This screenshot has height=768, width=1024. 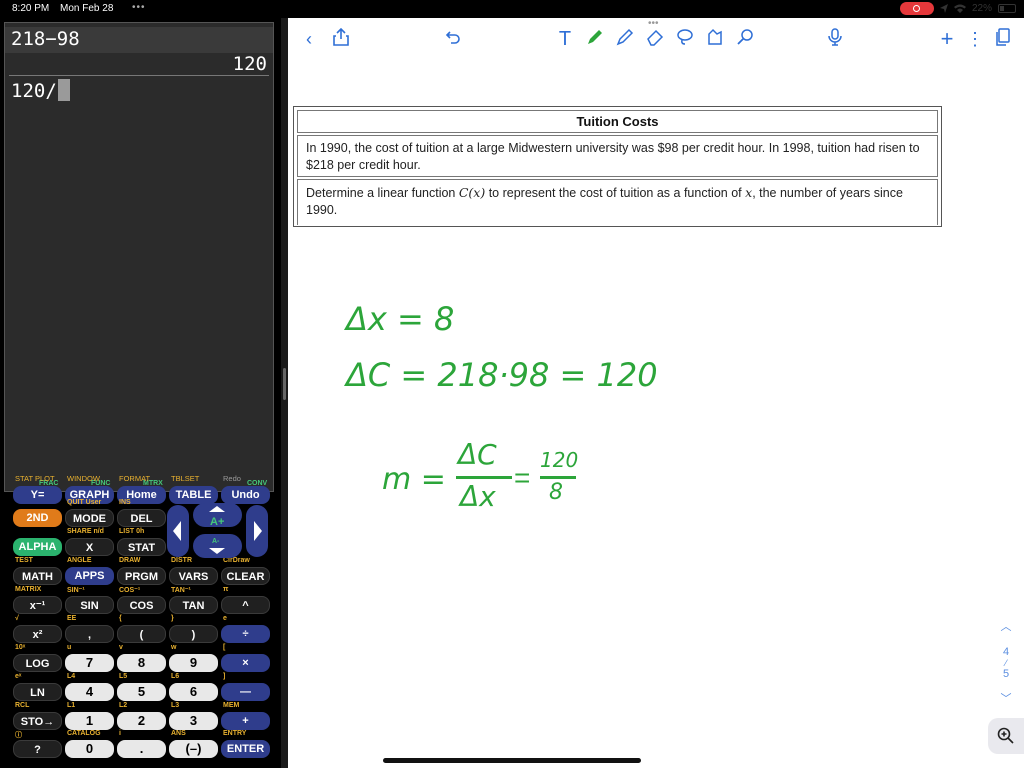 I want to click on key-vars: VARS, so click(x=193, y=576).